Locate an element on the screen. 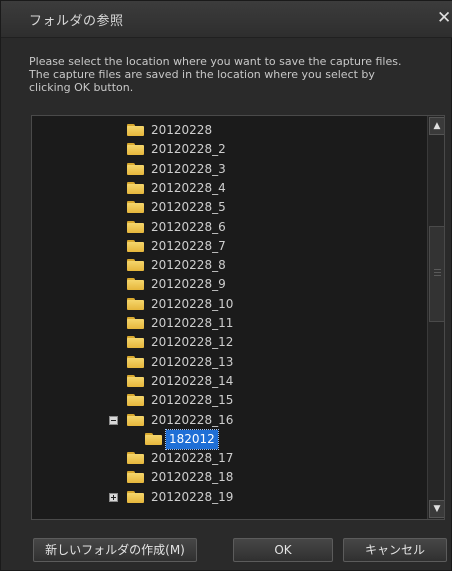 The height and width of the screenshot is (571, 452). tree-folder-item: 20120228_2 is located at coordinates (229, 149).